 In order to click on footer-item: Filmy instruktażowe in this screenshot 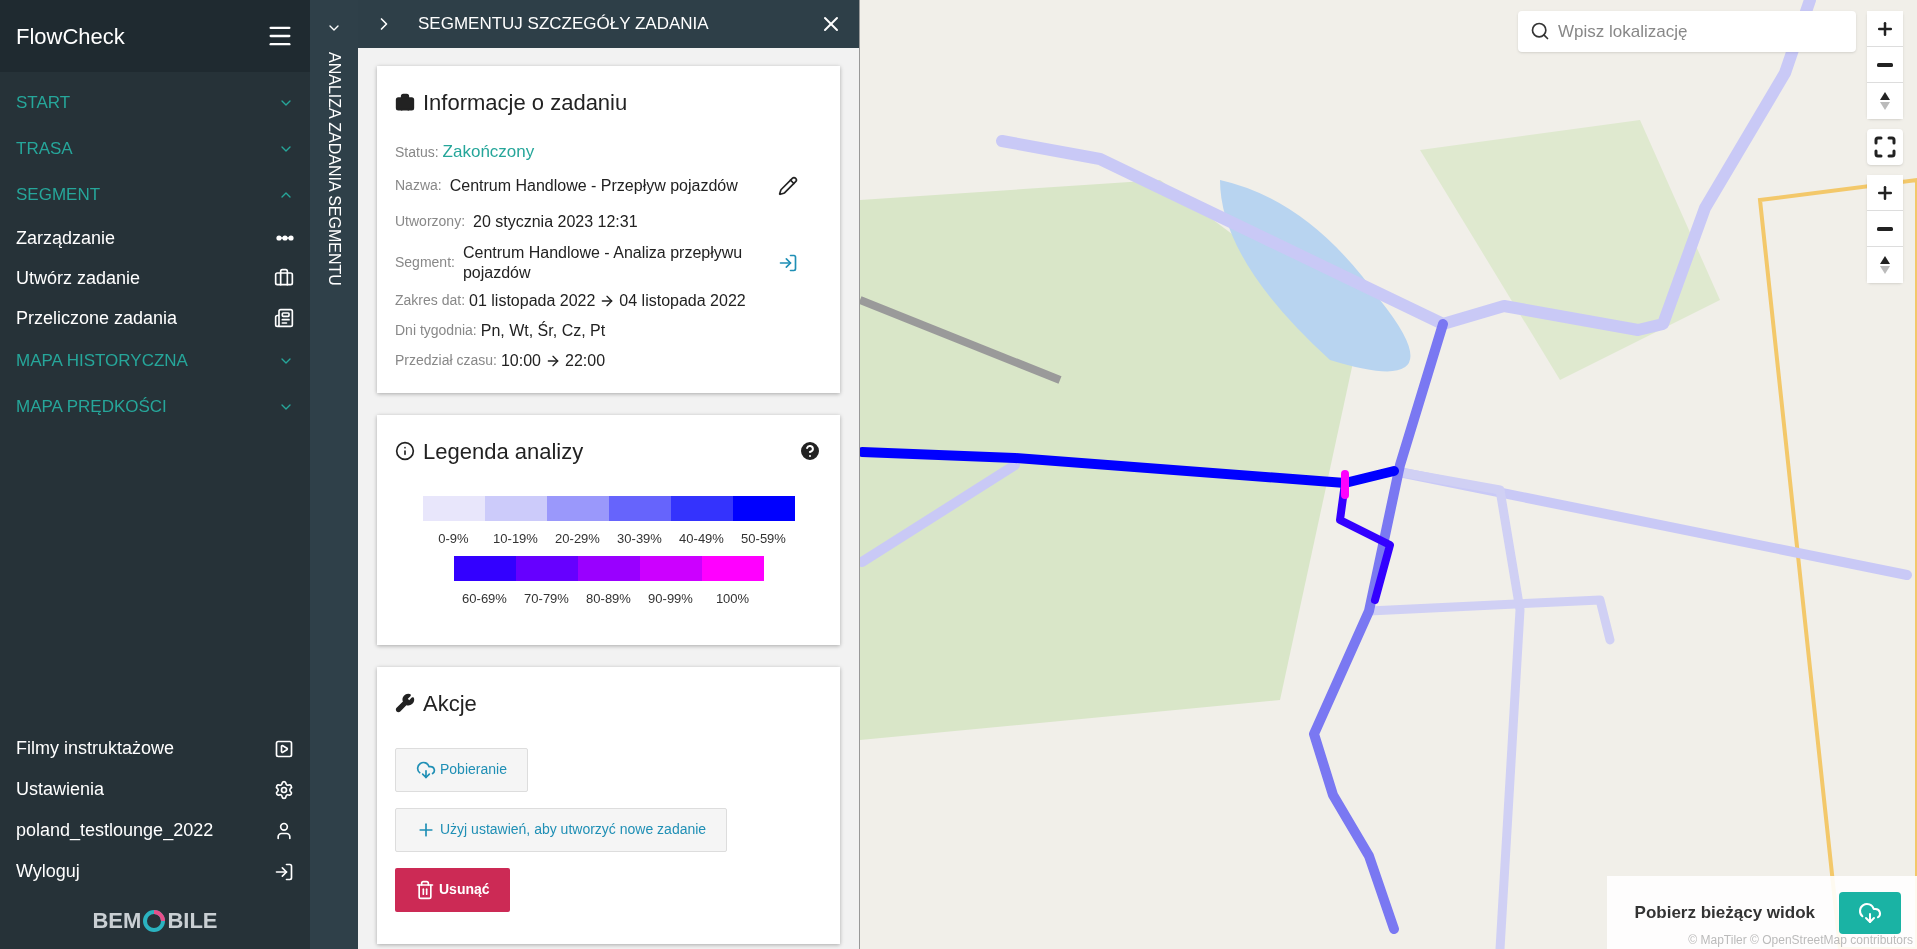, I will do `click(155, 748)`.